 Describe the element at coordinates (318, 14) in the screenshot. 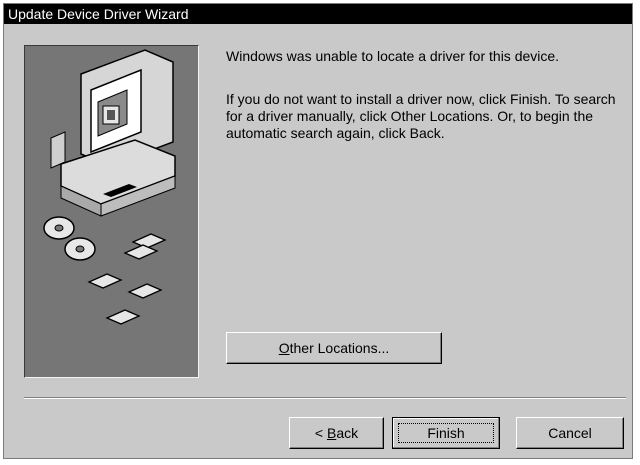

I see `title-bar: Update Device Driver Wizard` at that location.